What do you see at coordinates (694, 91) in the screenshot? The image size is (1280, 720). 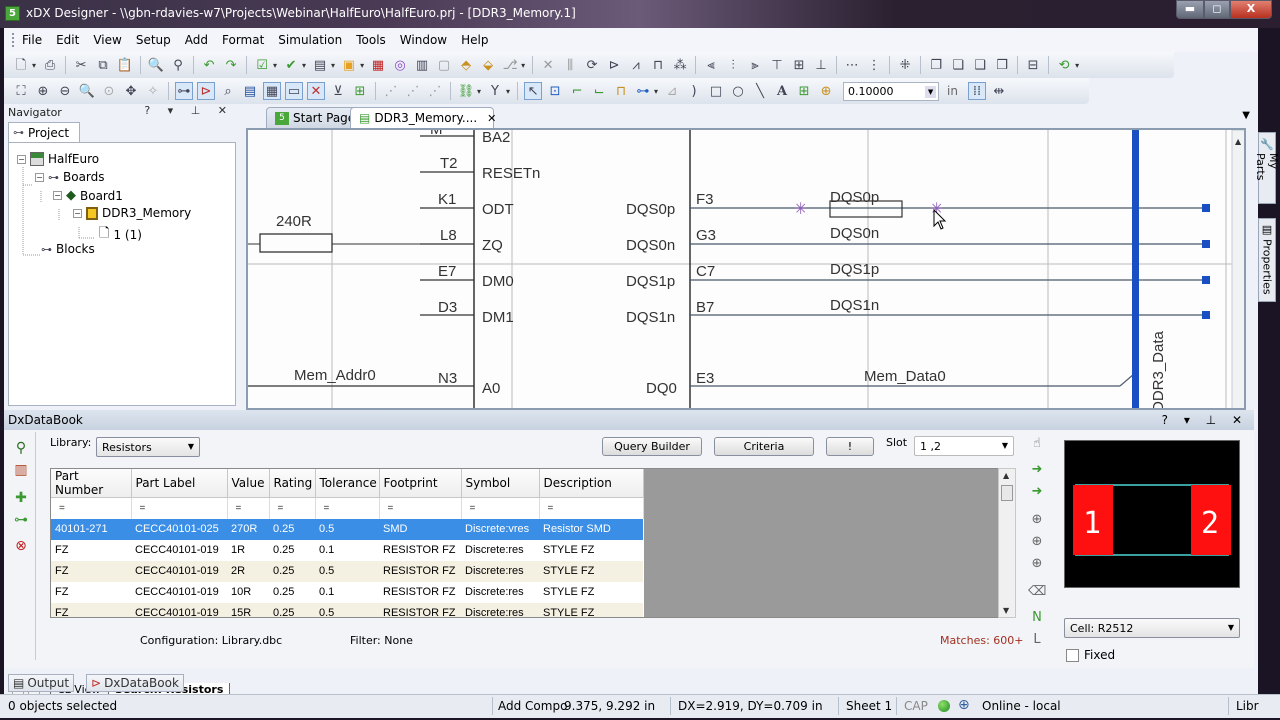 I see `arc-icon: )` at bounding box center [694, 91].